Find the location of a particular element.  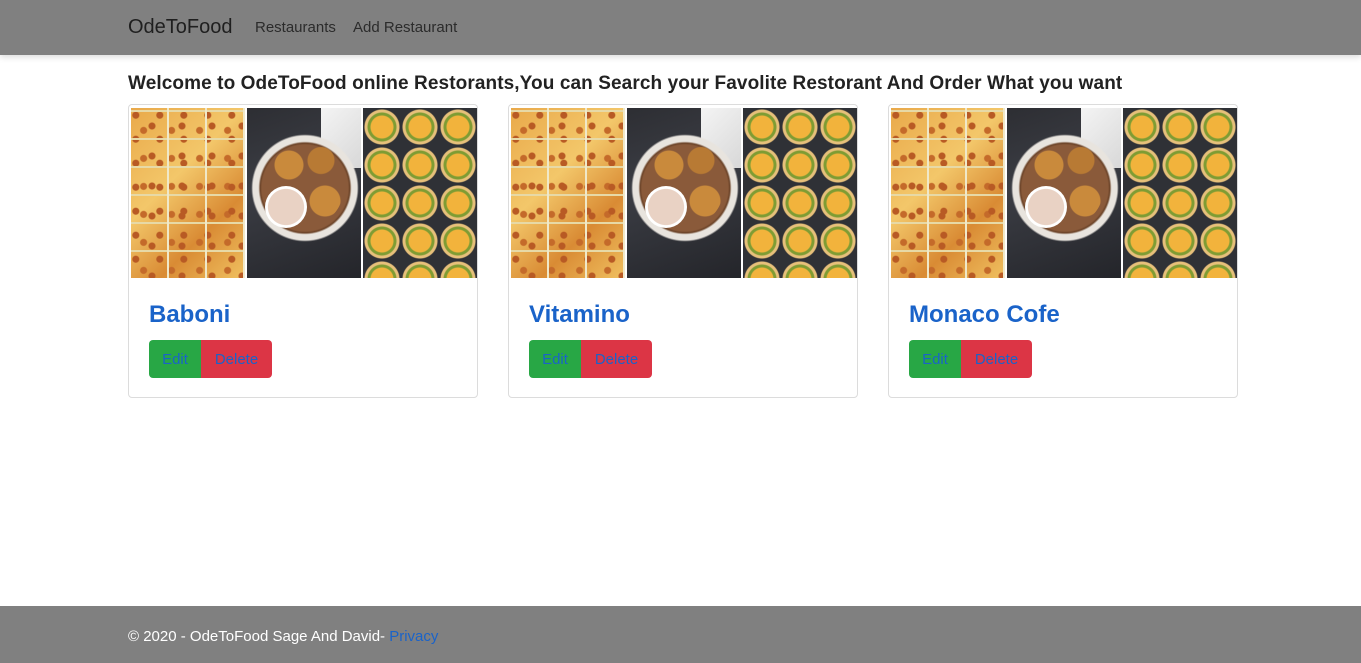

copyright-text: © 2020 - OdeToFood Sage And David- is located at coordinates (257, 636).